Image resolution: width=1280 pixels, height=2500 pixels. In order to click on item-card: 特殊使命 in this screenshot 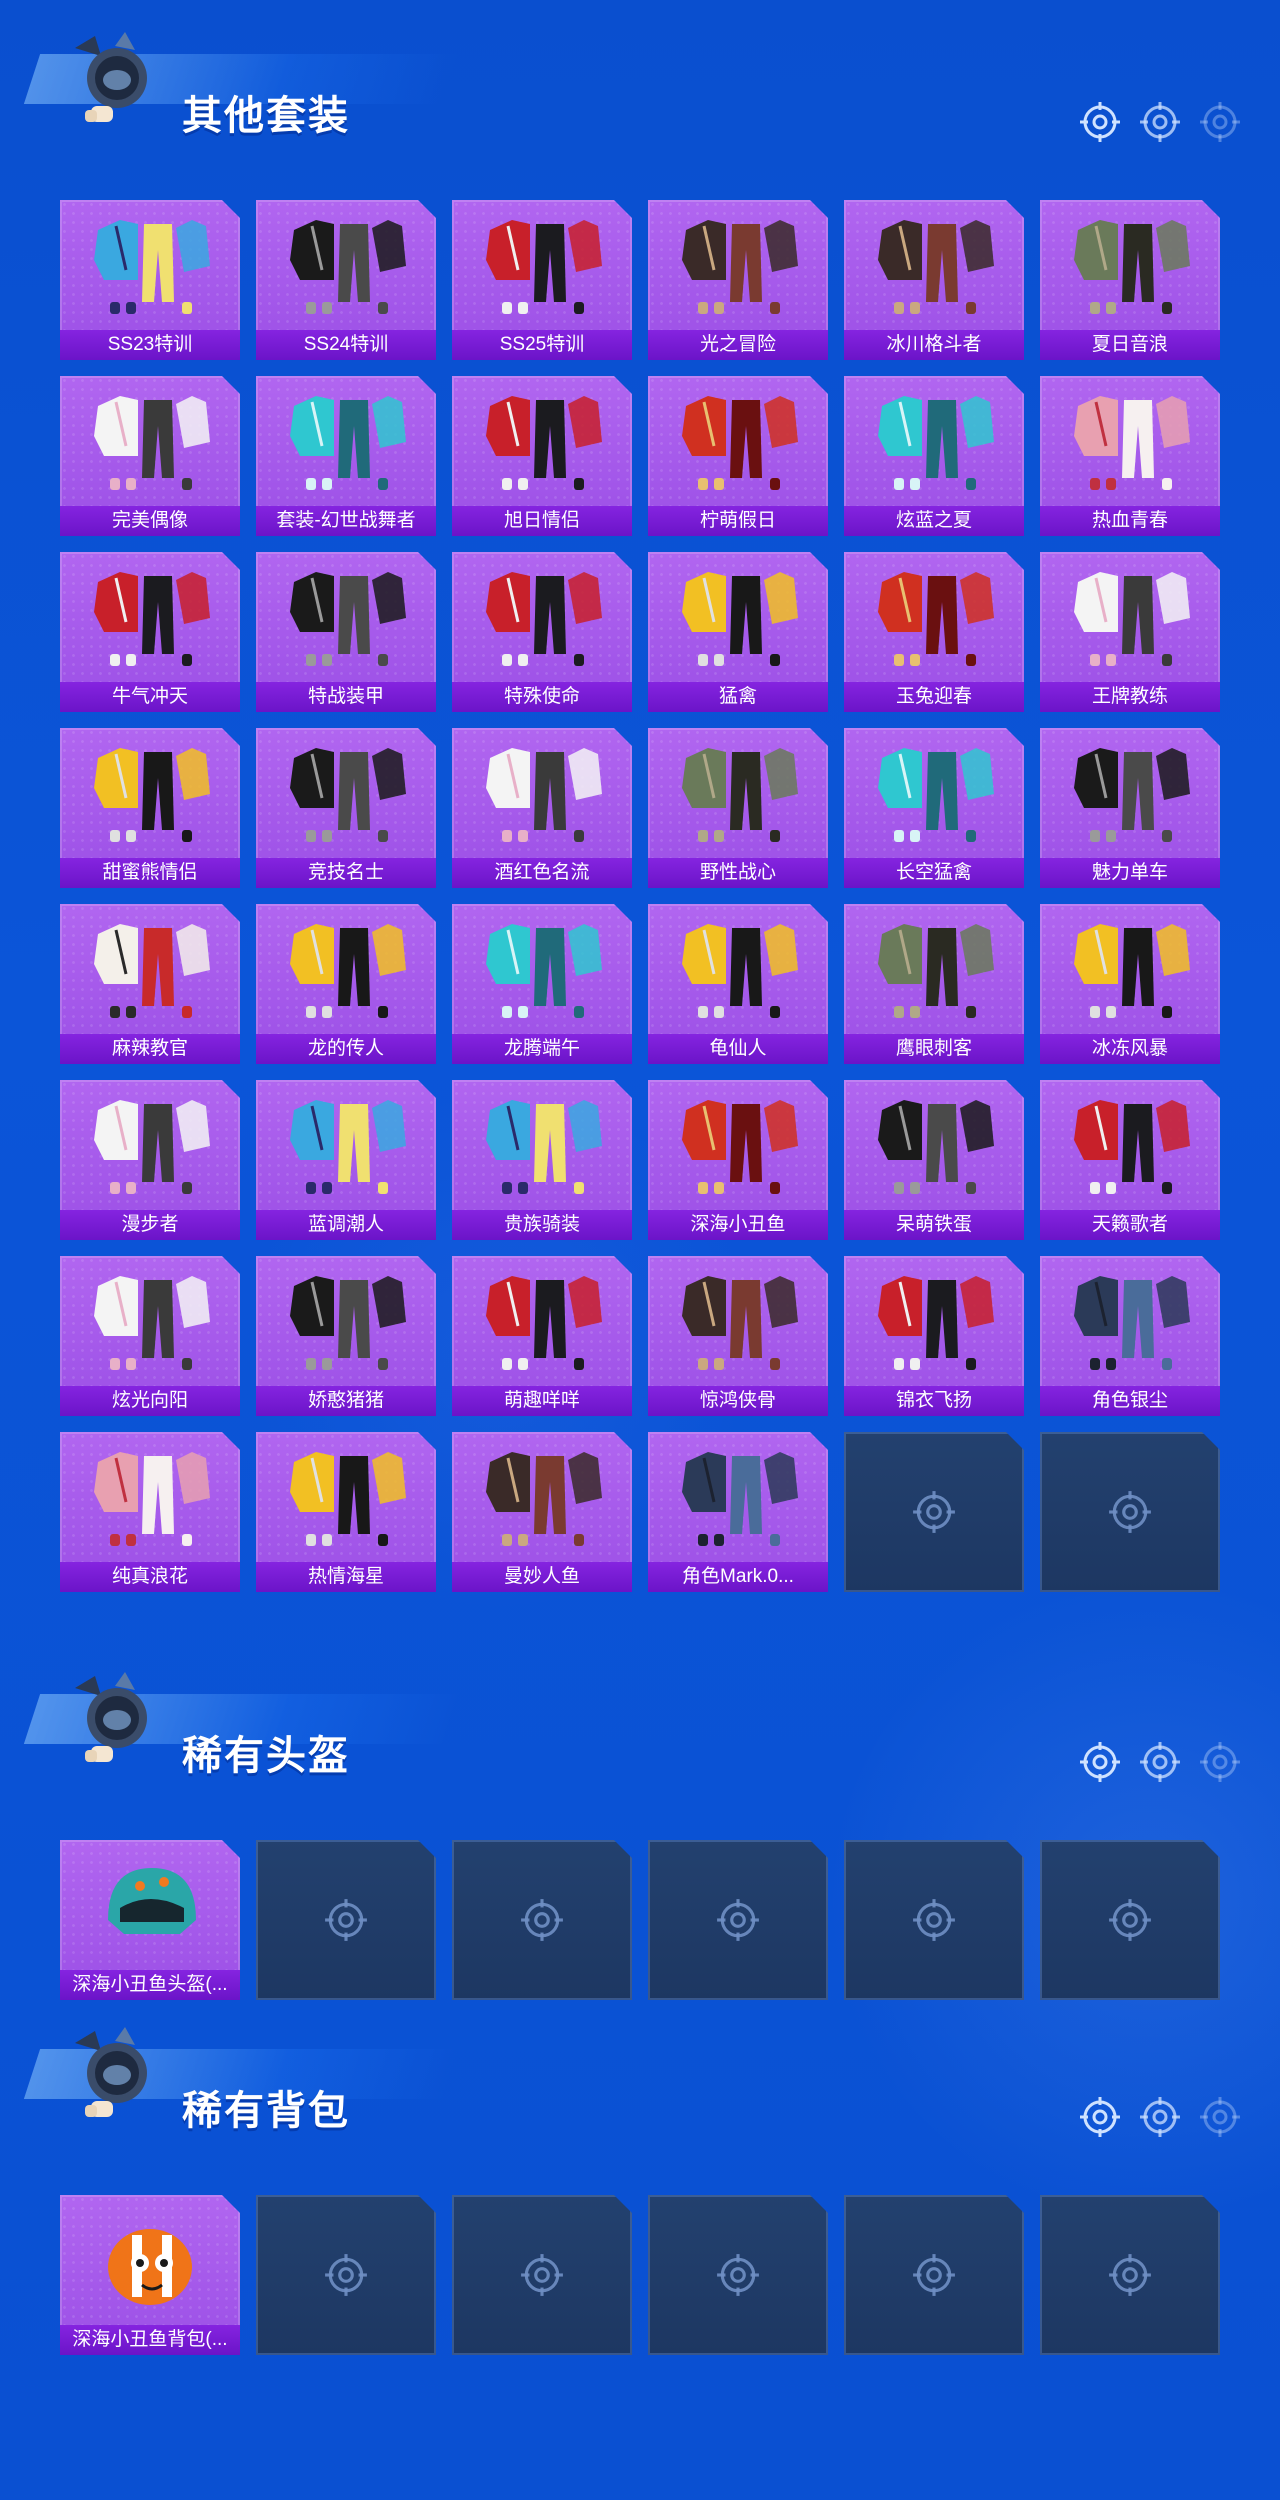, I will do `click(542, 632)`.